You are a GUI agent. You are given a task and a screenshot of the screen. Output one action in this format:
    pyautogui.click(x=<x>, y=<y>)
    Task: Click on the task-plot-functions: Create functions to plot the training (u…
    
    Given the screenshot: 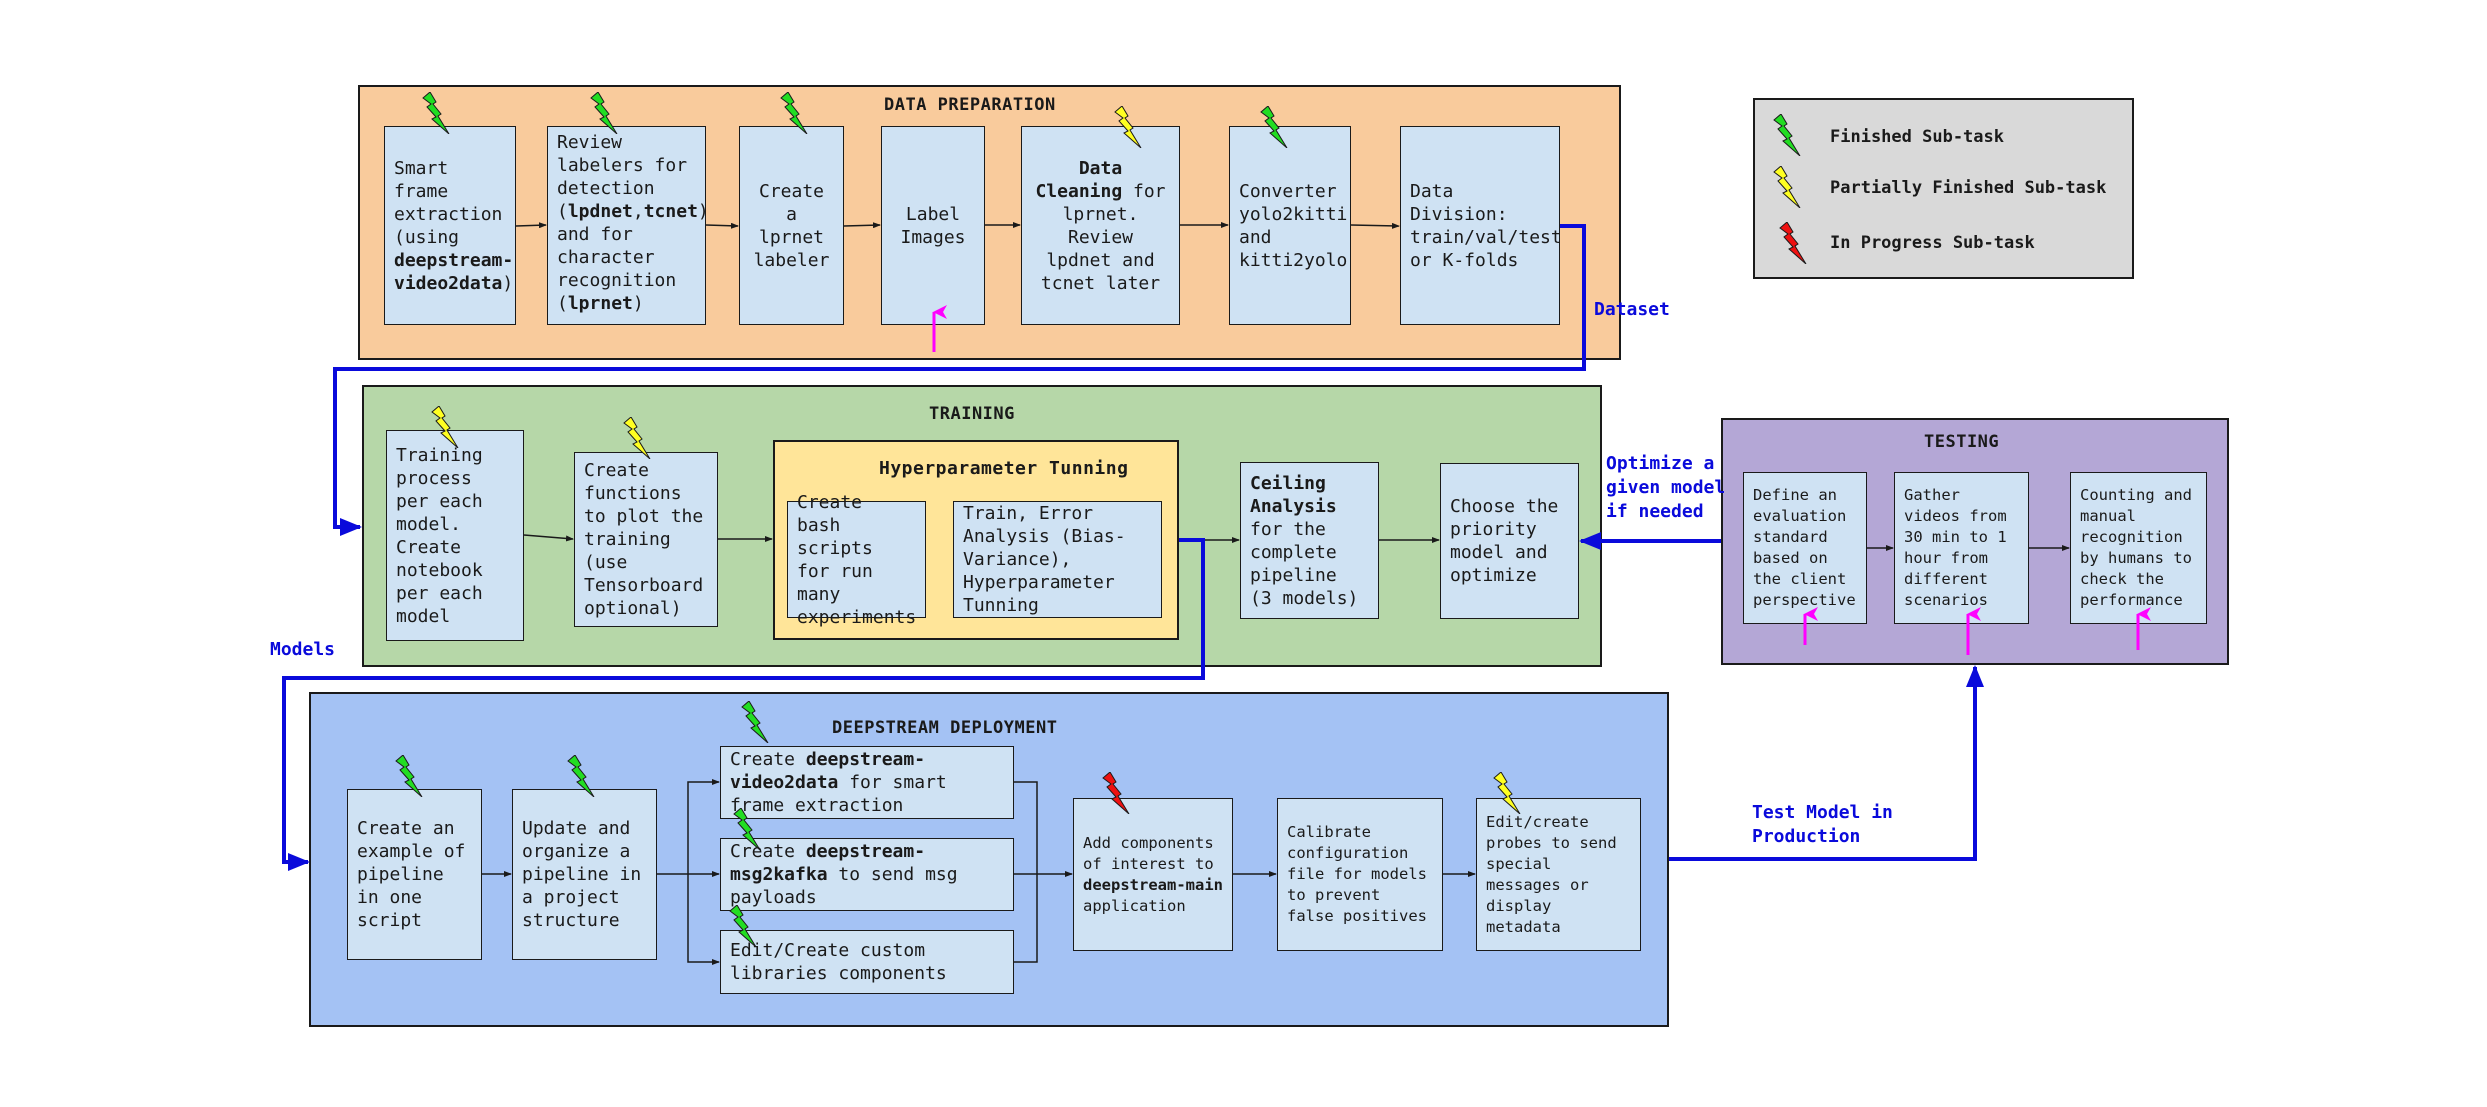 What is the action you would take?
    pyautogui.click(x=646, y=539)
    